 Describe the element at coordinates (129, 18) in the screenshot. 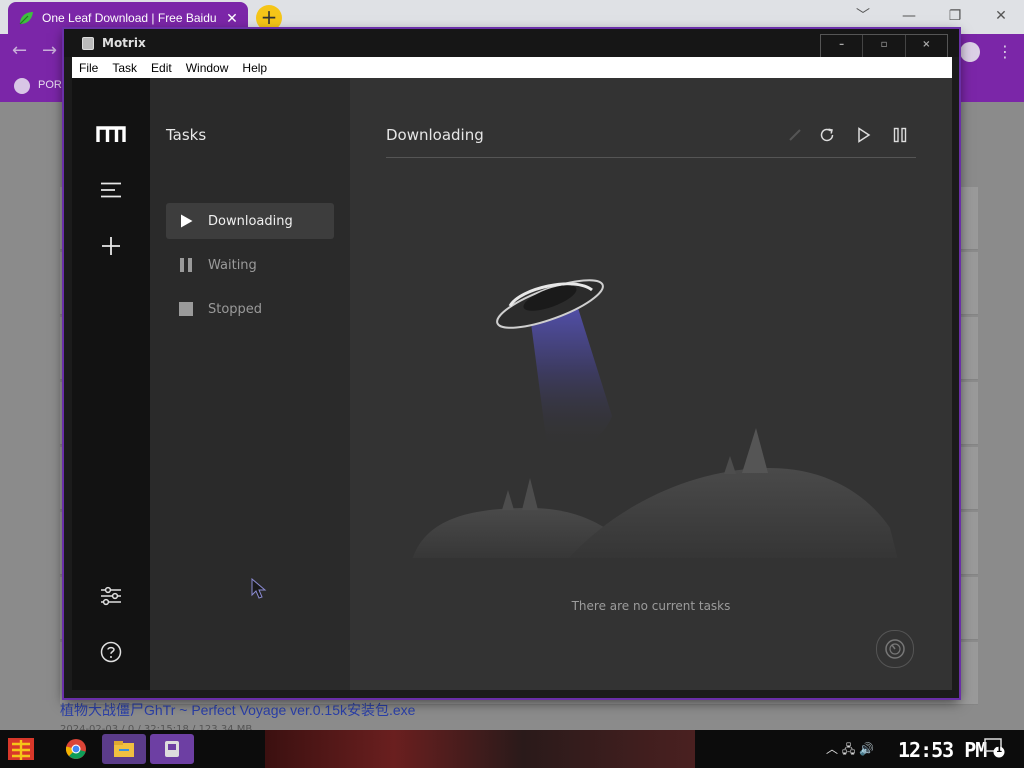

I see `browser-tab-title: One Leaf Download | Free Baidu` at that location.